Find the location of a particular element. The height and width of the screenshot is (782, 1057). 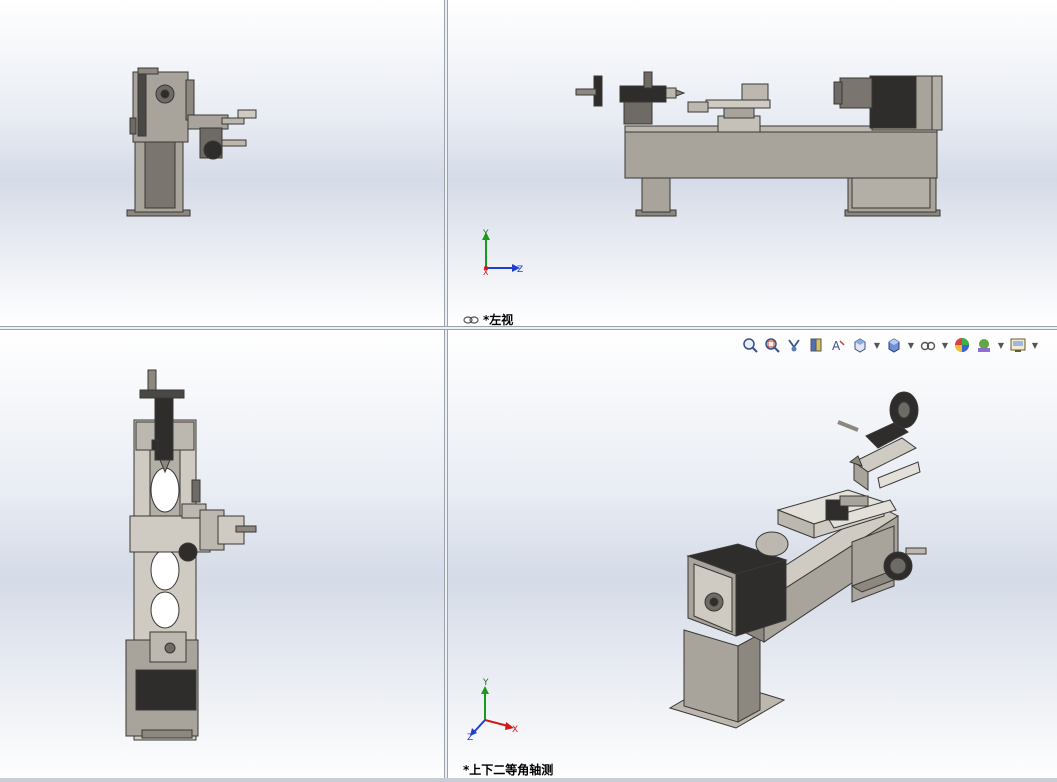

view-settings-icon is located at coordinates (1018, 345).